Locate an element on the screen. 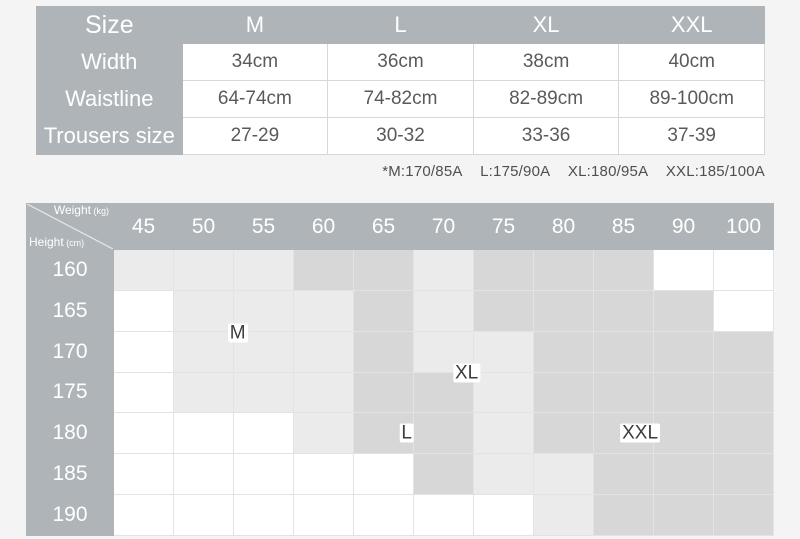 The image size is (800, 539). matrix-cell-h180-w80 is located at coordinates (563, 433).